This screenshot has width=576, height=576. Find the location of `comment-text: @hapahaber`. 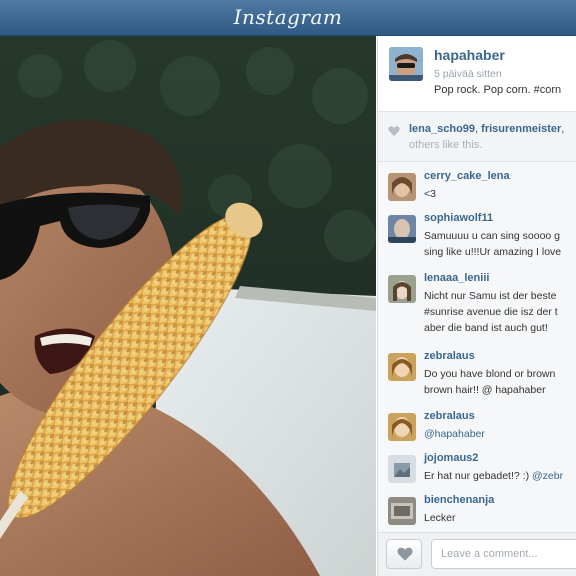

comment-text: @hapahaber is located at coordinates (454, 434).